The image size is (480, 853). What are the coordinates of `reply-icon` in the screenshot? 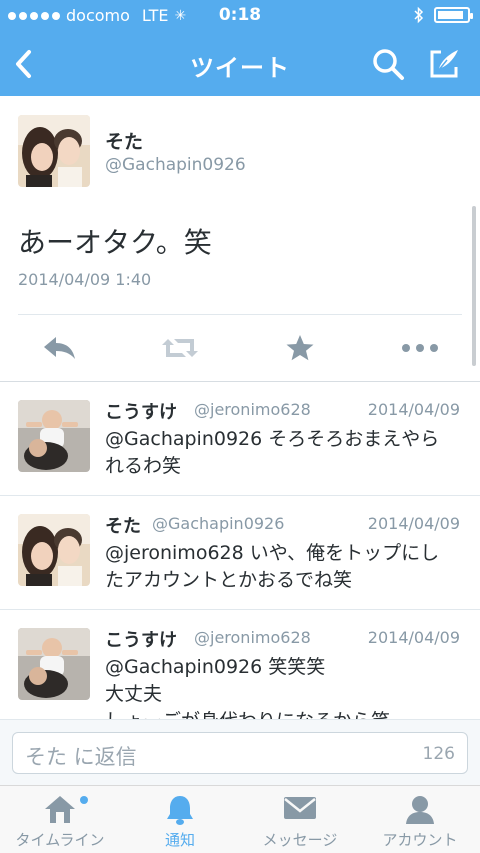 It's located at (59, 348).